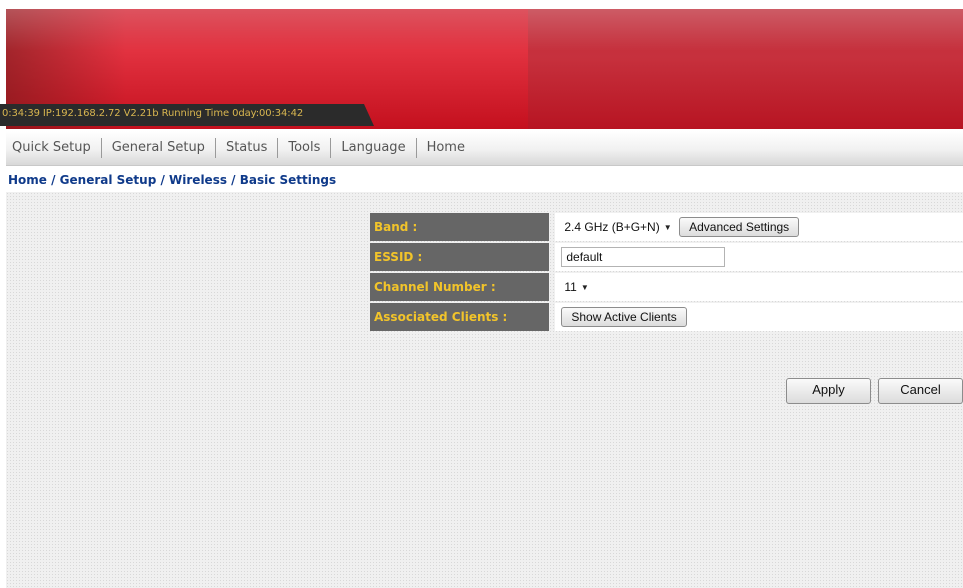 The image size is (963, 588). Describe the element at coordinates (759, 317) in the screenshot. I see `clients-value-cell: Show Active Clients` at that location.